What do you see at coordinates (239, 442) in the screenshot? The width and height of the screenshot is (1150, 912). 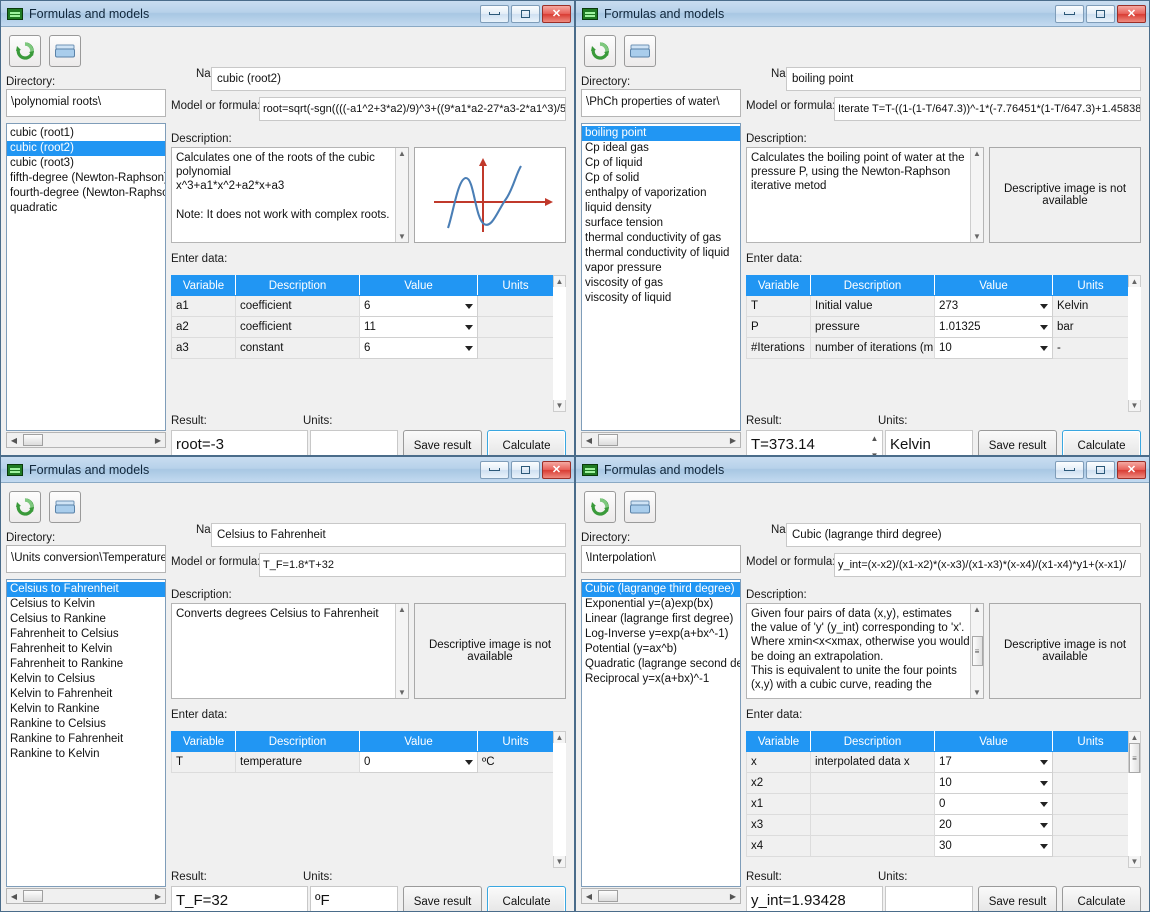 I see `result-field: root=-3` at bounding box center [239, 442].